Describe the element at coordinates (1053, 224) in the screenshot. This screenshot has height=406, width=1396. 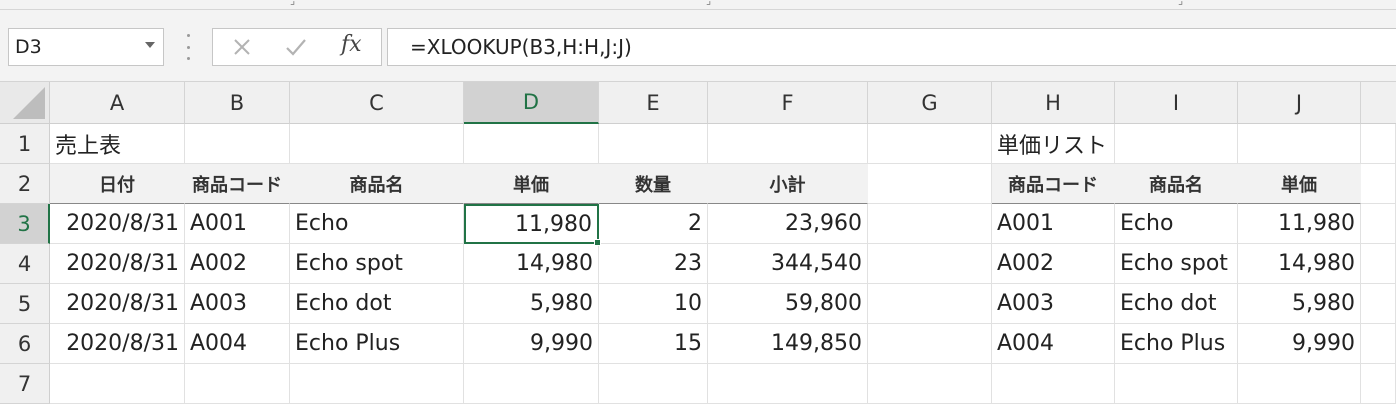
I see `cell-h3: A001` at that location.